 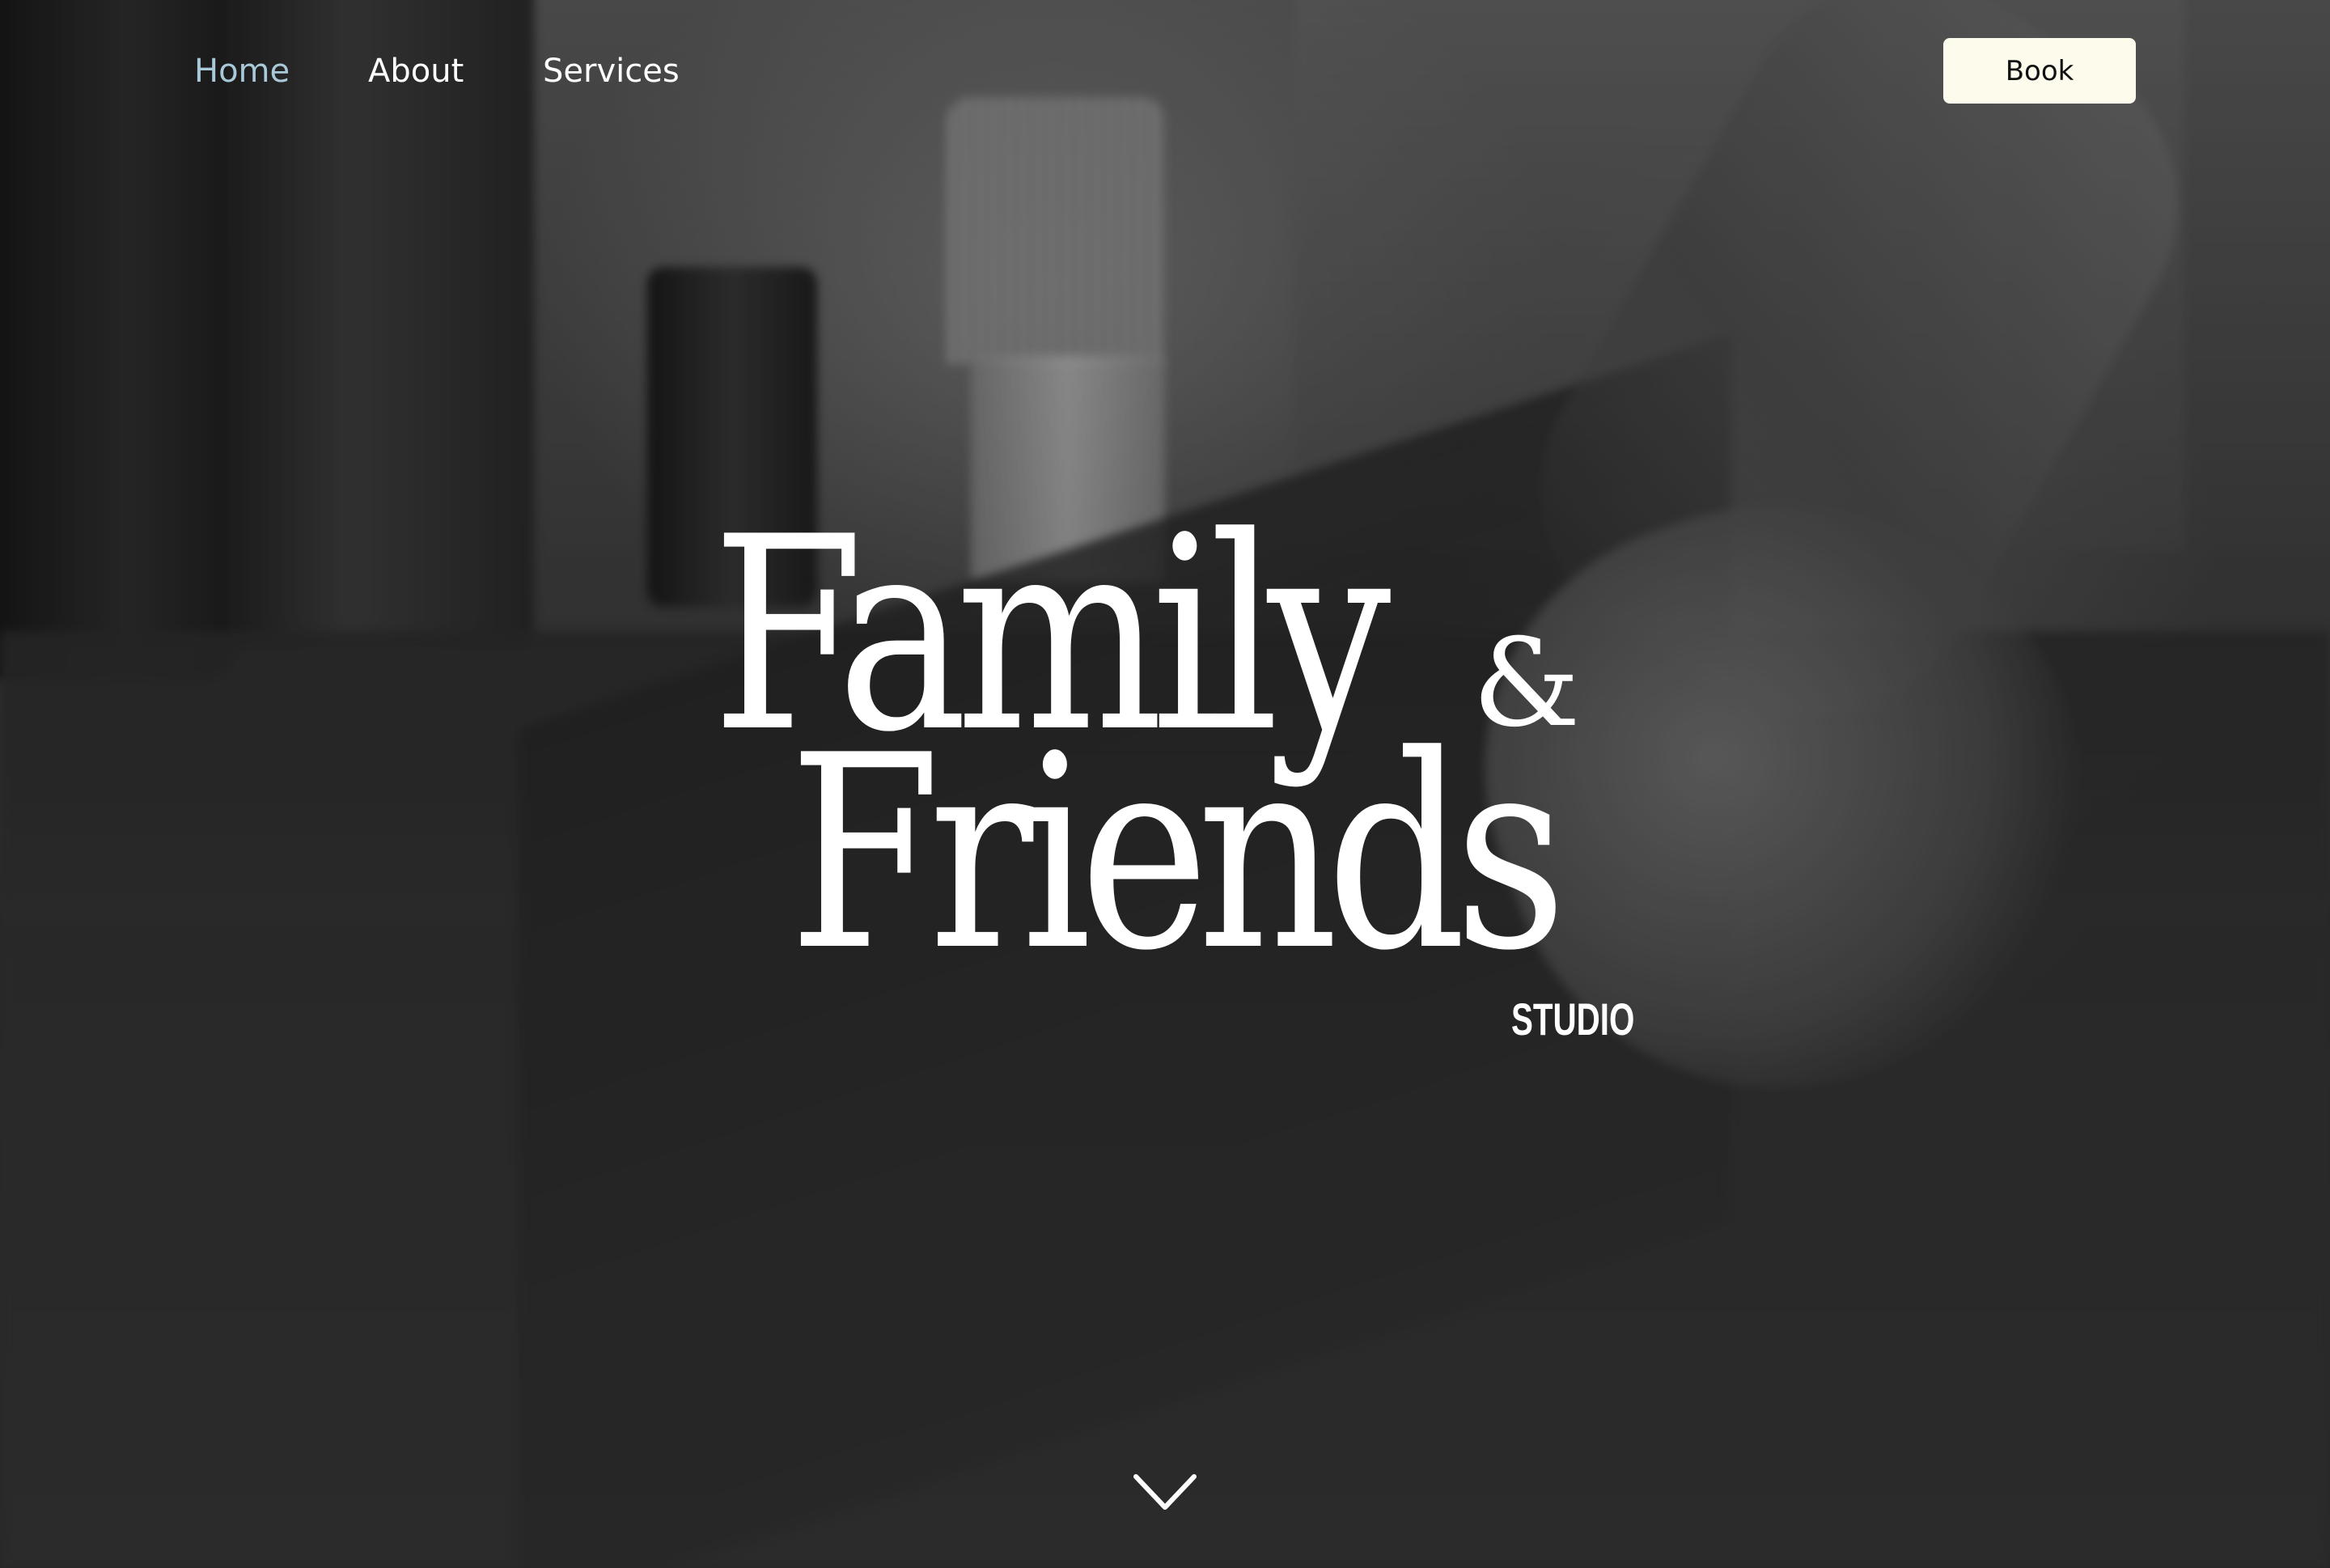 What do you see at coordinates (1165, 71) in the screenshot?
I see `main-nav: Home About Services Book` at bounding box center [1165, 71].